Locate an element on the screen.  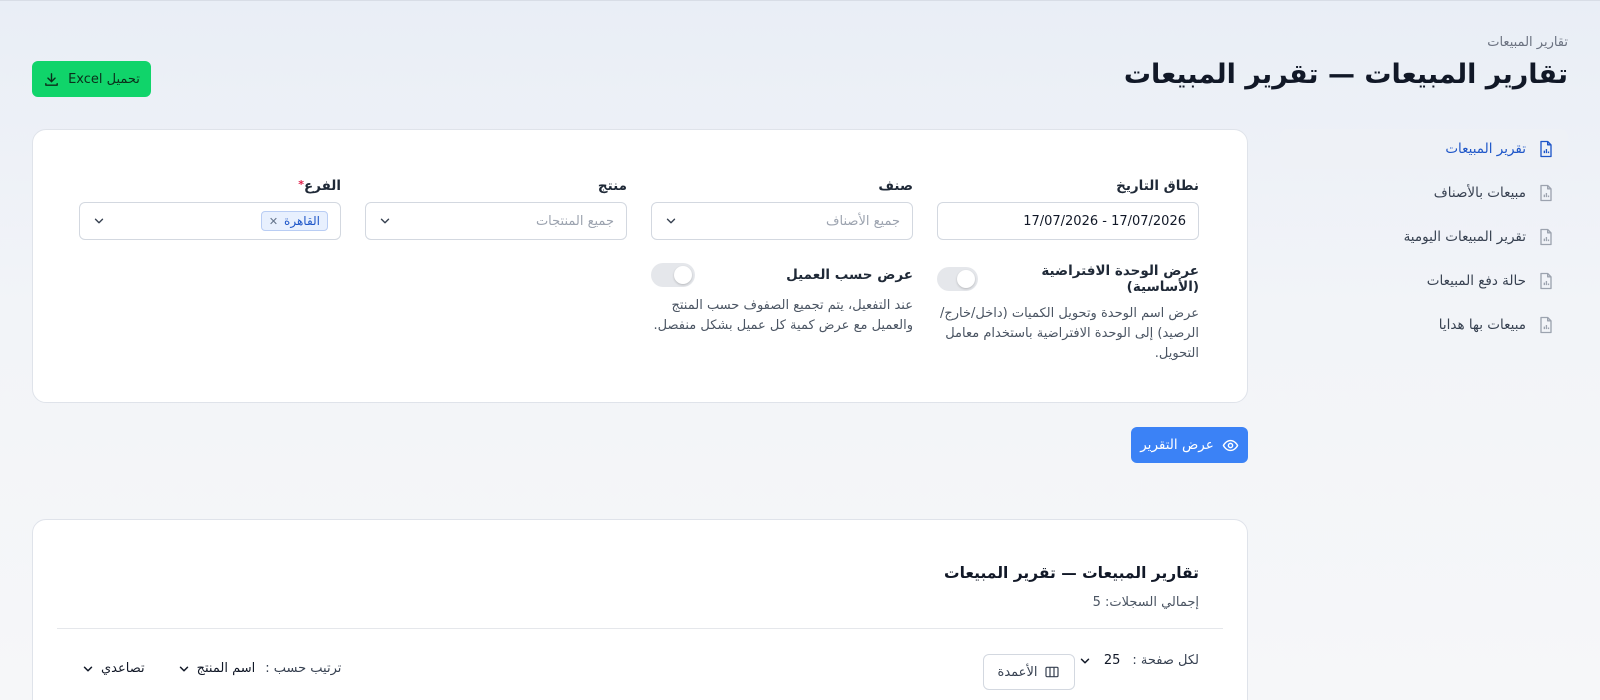
by-customer-toggle is located at coordinates (673, 275).